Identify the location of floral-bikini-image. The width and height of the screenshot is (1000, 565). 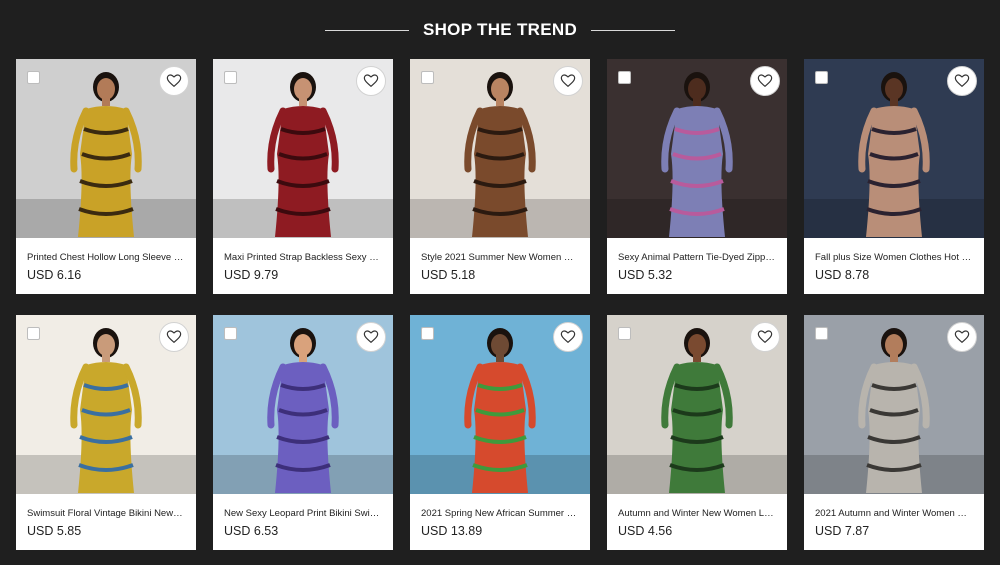
(106, 404).